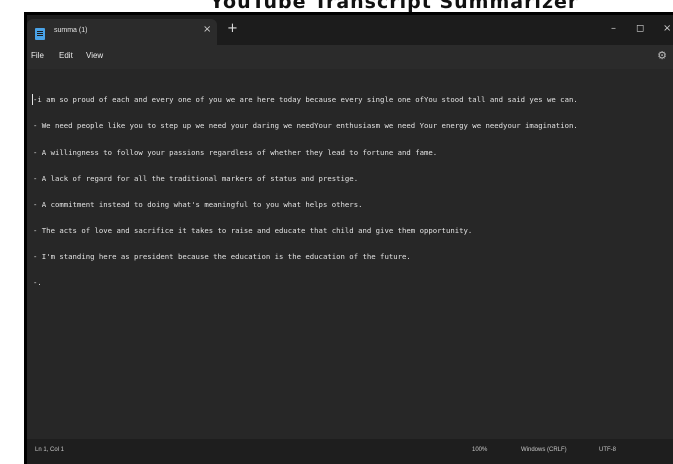 The width and height of the screenshot is (673, 464). I want to click on status-bar: Ln 1, Col 1 100% Windows (CRLF) UTF-8, so click(350, 451).